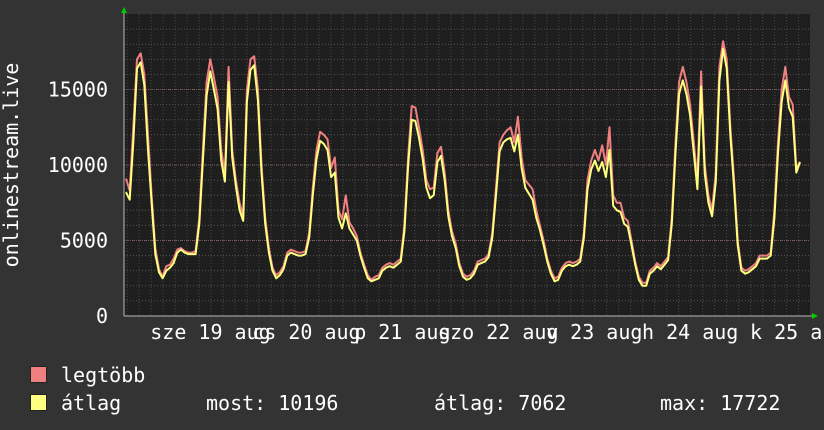 Image resolution: width=824 pixels, height=430 pixels. What do you see at coordinates (38, 374) in the screenshot?
I see `legend-swatch-max` at bounding box center [38, 374].